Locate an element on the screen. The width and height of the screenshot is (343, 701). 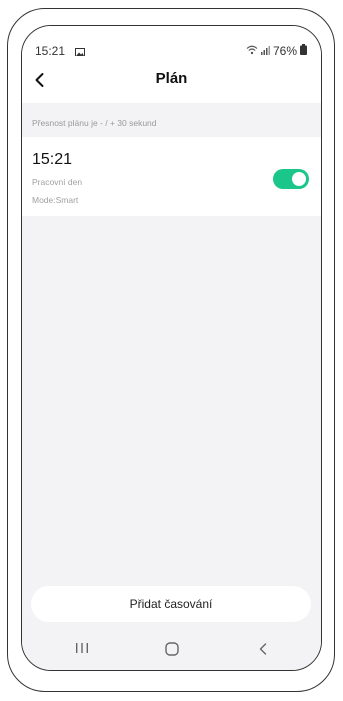
app-header: Plán is located at coordinates (171, 79).